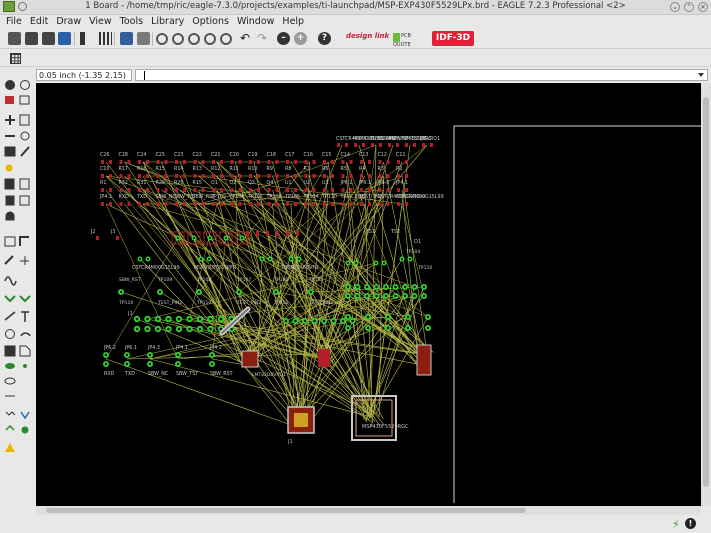  I want to click on script-icon, so click(82, 38).